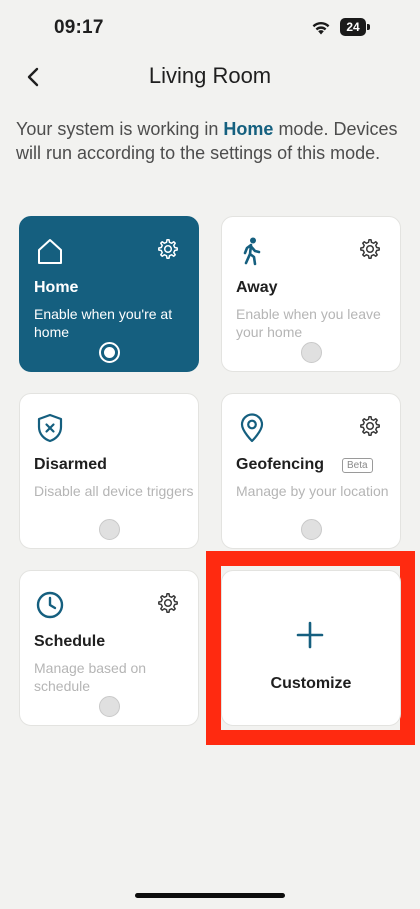 This screenshot has height=909, width=420. I want to click on mode-title: Home, so click(56, 287).